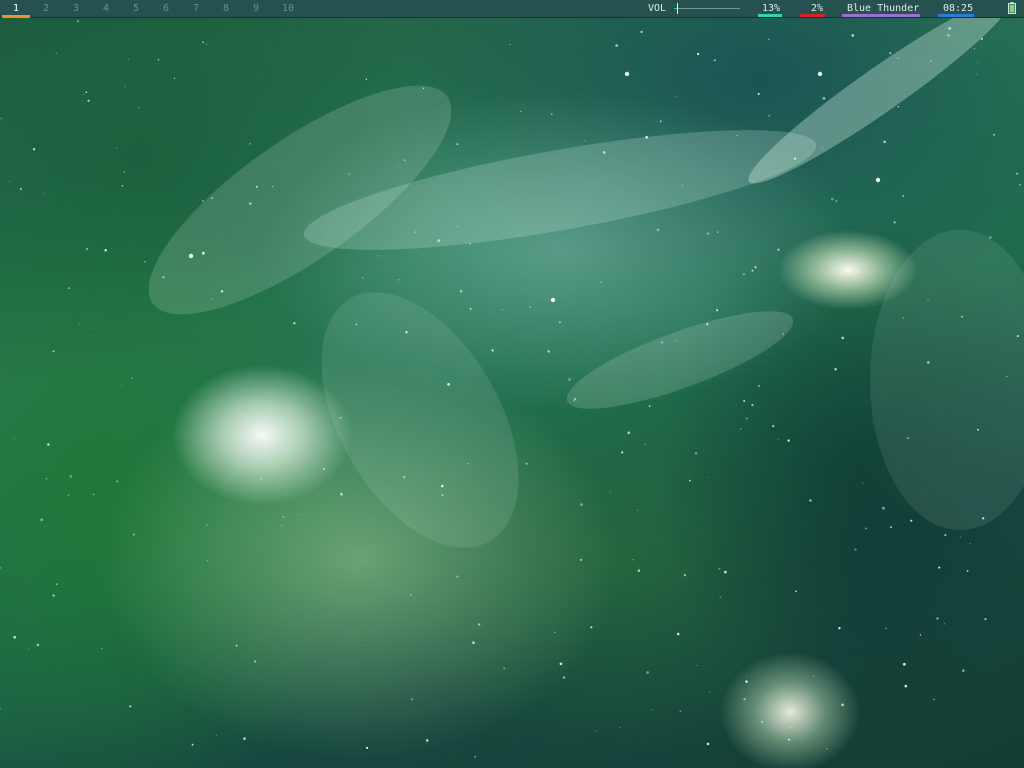 This screenshot has height=768, width=1024. Describe the element at coordinates (106, 8) in the screenshot. I see `workspace-4: 4` at that location.